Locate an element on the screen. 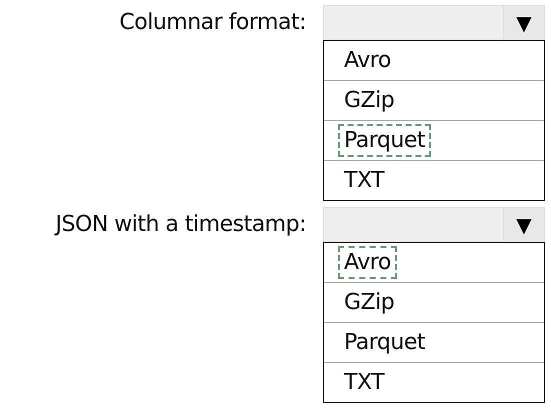  question-label: JSON with a timestamp: is located at coordinates (181, 225).